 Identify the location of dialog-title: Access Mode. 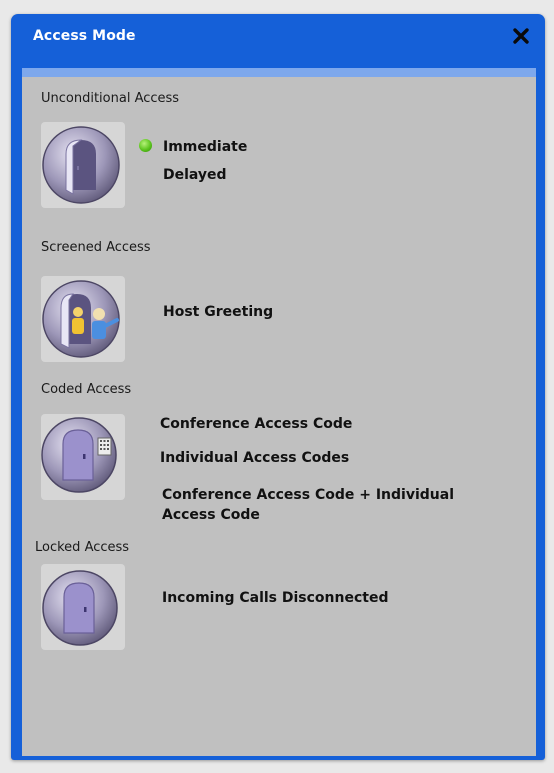
(84, 36).